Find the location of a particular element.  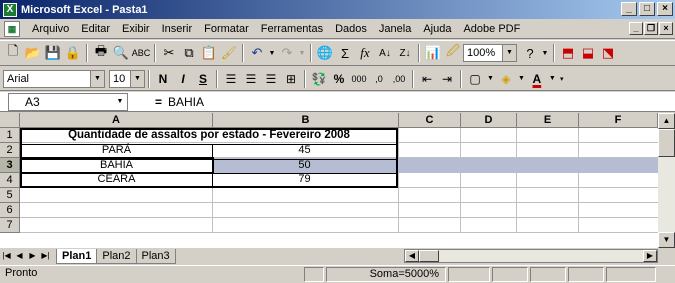

adobe-pdf-review-icon: ⬔ is located at coordinates (608, 53).